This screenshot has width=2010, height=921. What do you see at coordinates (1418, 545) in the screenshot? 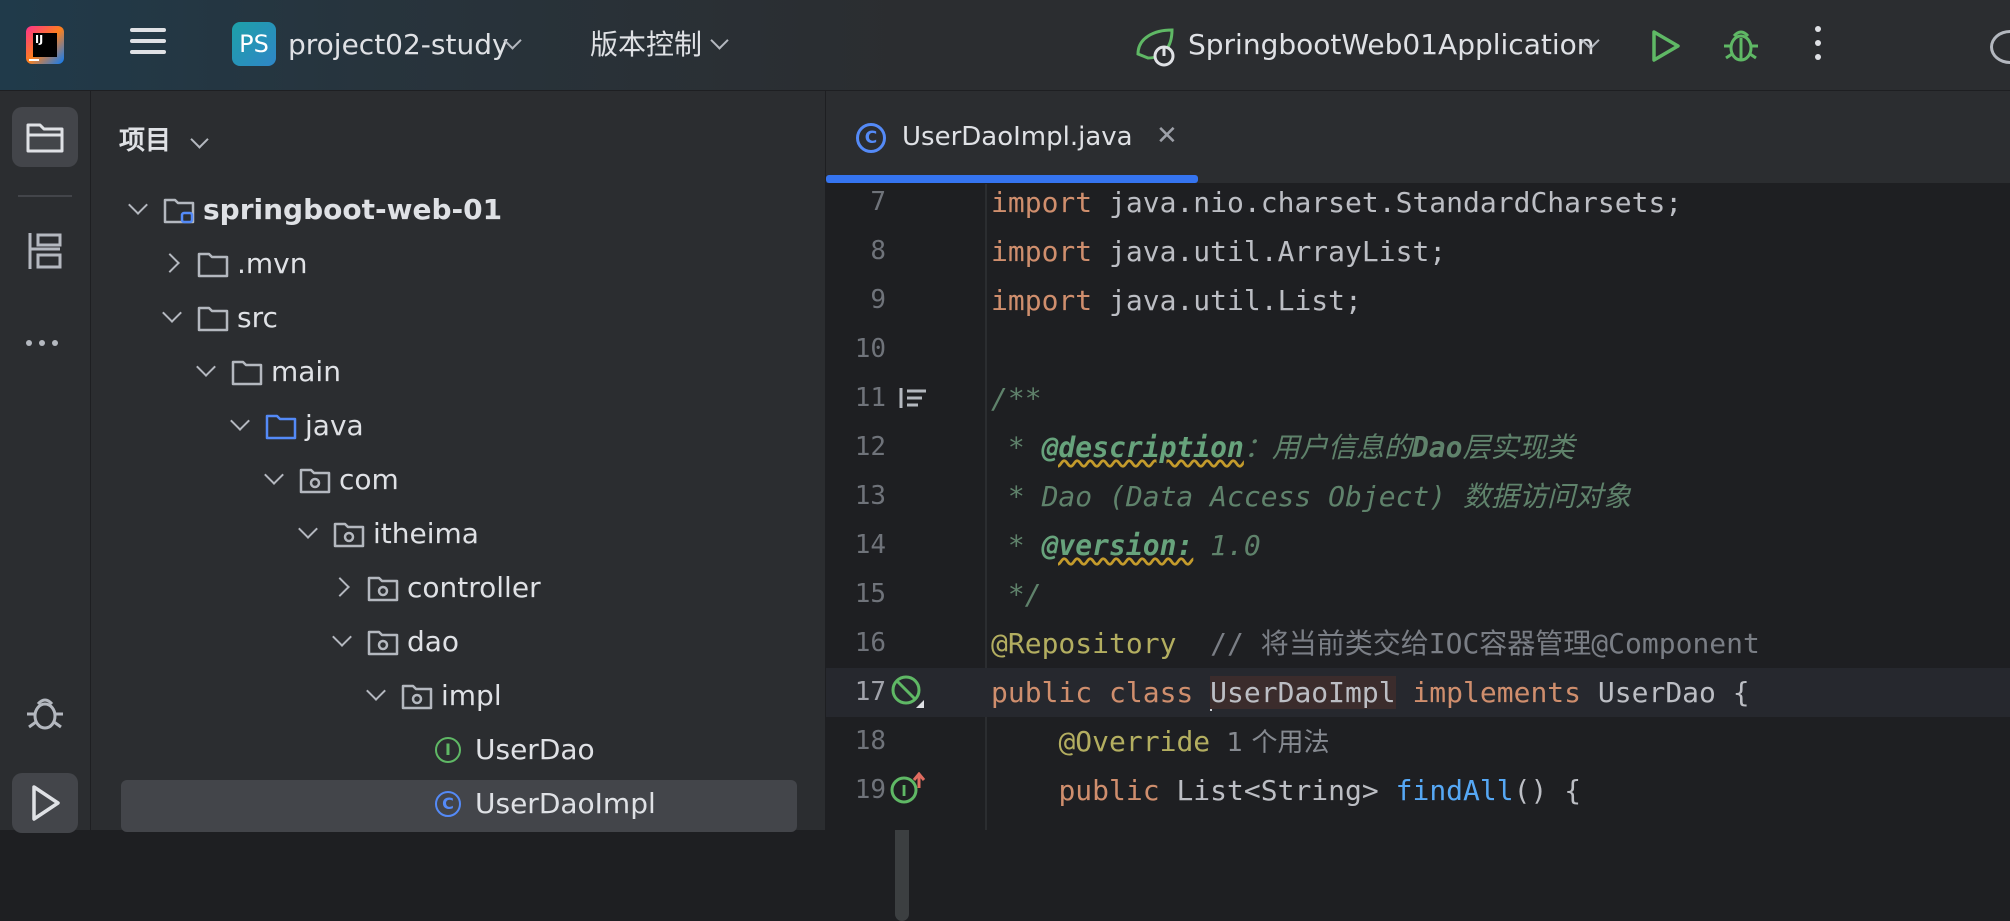
I see `code-line: 14 * @version: 1.0` at bounding box center [1418, 545].